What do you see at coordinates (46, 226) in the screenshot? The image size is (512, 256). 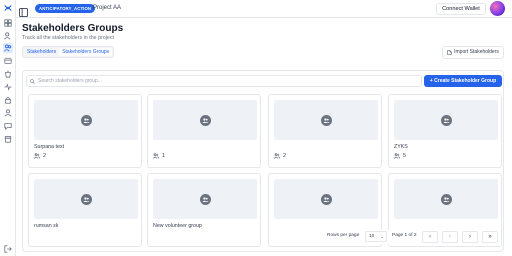 I see `group-name: rumsan sk` at bounding box center [46, 226].